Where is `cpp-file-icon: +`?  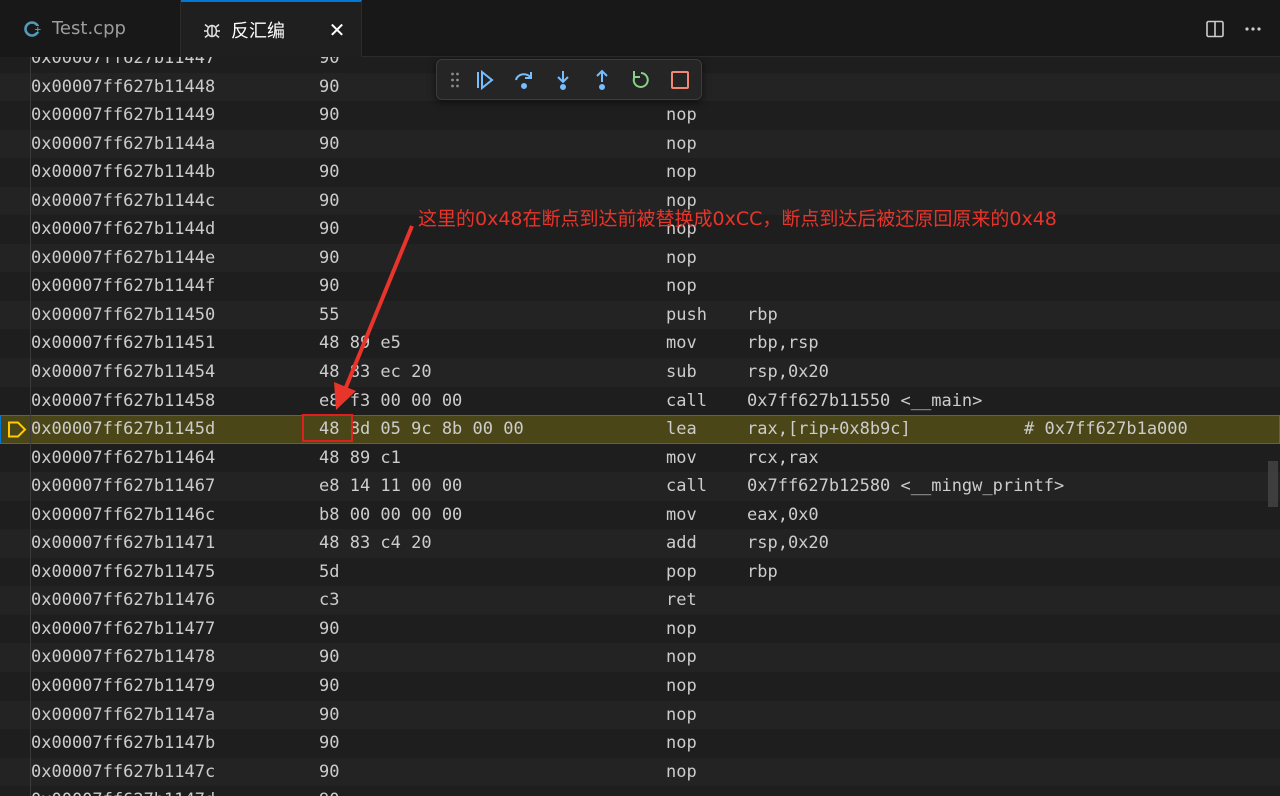 cpp-file-icon: + is located at coordinates (33, 29).